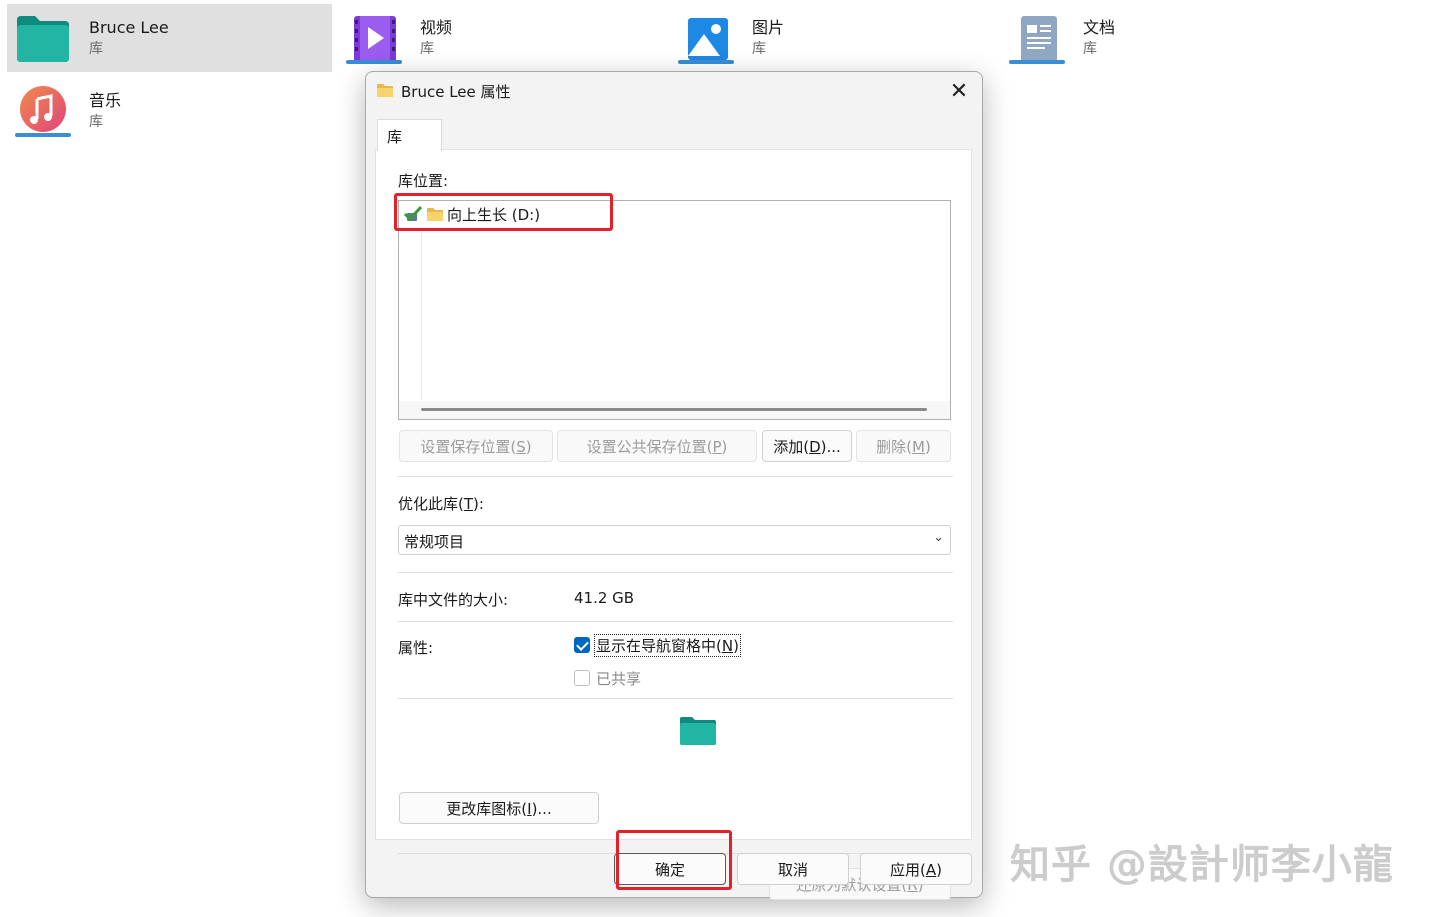 Image resolution: width=1440 pixels, height=917 pixels. I want to click on default-save-location-check-icon, so click(413, 214).